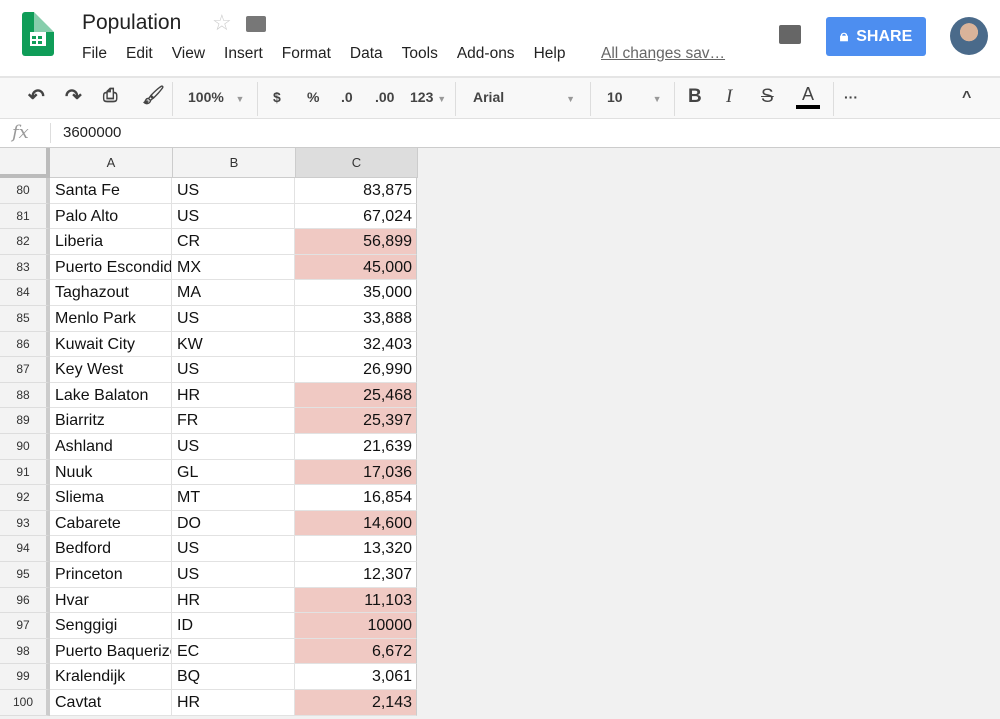 This screenshot has height=719, width=1000. I want to click on cell-population: 6,672, so click(356, 651).